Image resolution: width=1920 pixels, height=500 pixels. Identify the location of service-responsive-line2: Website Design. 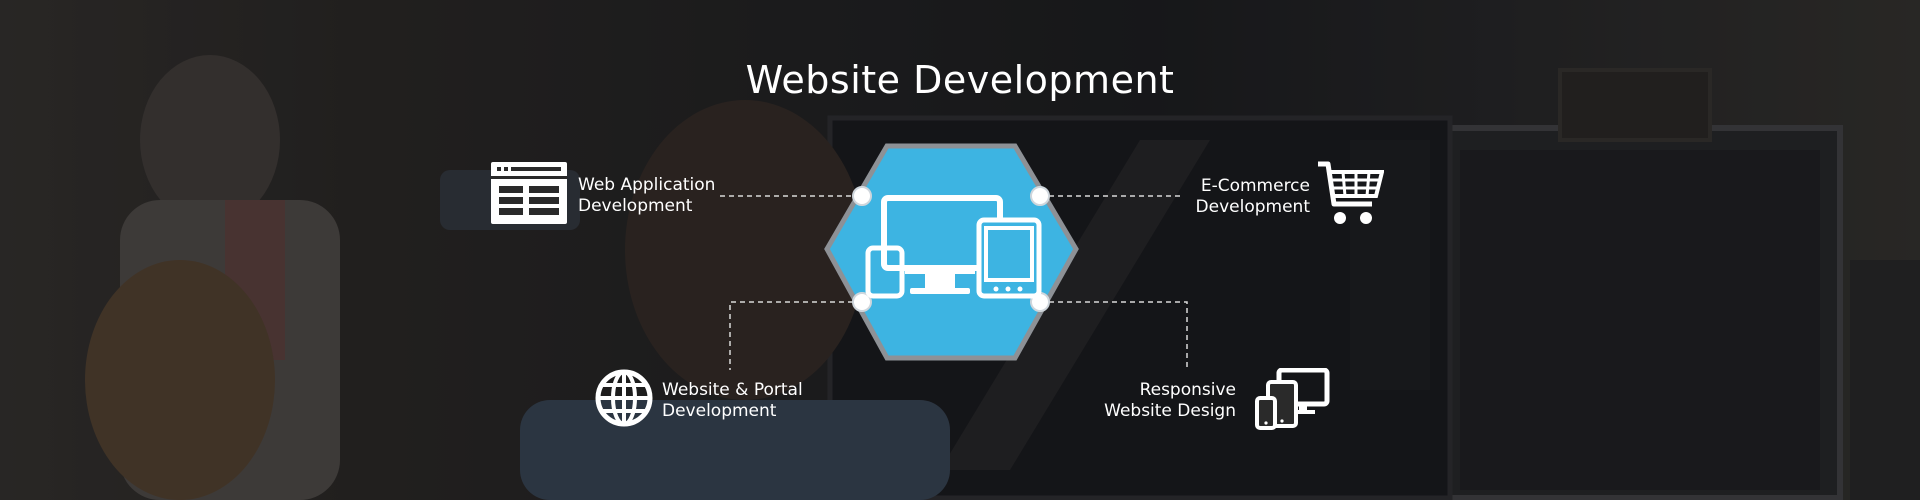
(1170, 411).